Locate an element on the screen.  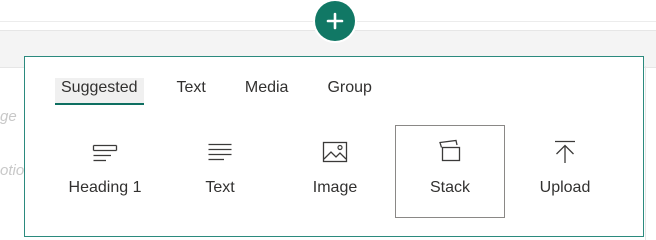
tile-image: Image is located at coordinates (335, 171).